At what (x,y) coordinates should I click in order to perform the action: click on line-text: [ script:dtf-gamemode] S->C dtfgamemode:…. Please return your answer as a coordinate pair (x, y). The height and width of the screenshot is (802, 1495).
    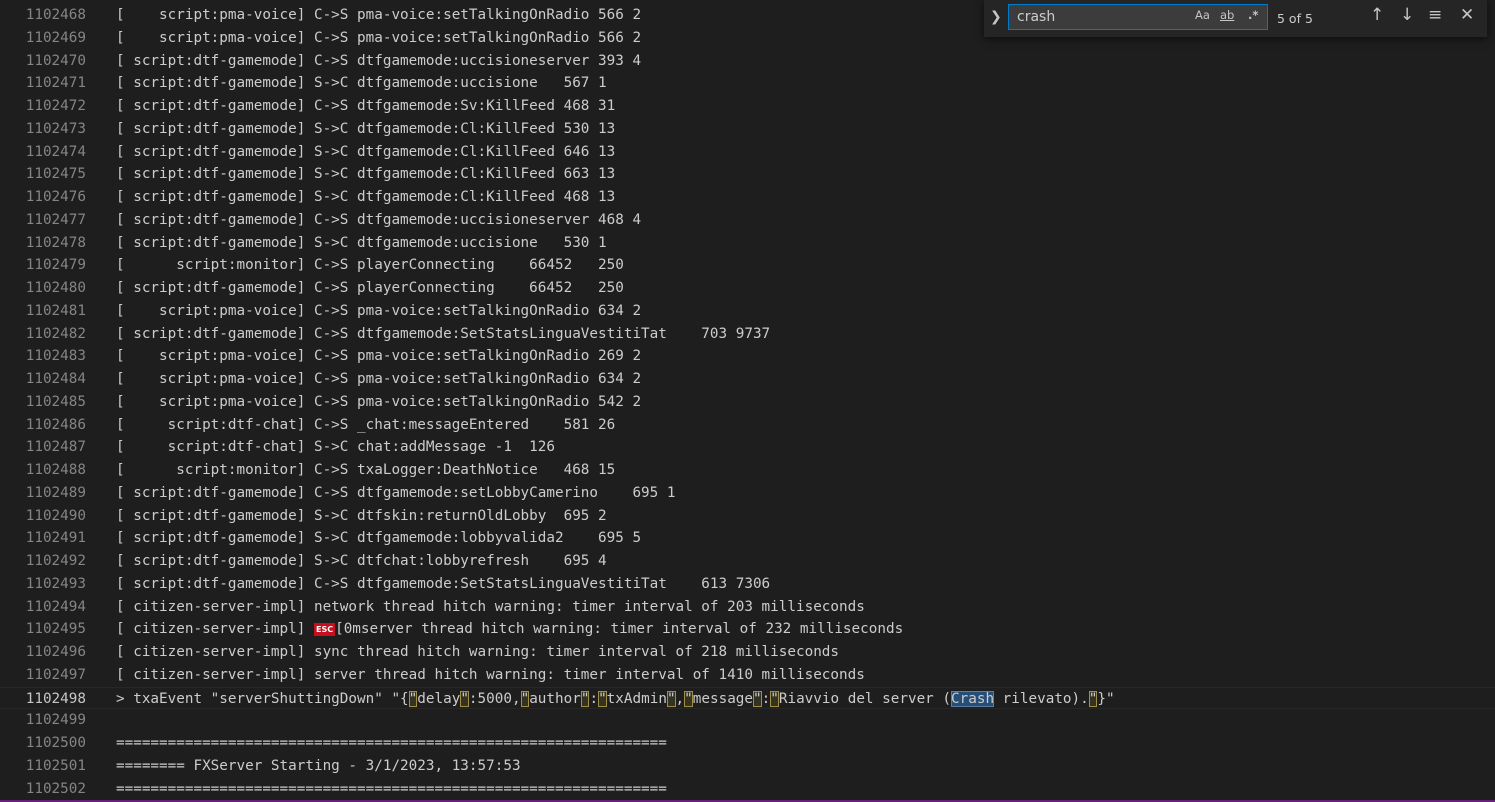
    Looking at the image, I should click on (365, 174).